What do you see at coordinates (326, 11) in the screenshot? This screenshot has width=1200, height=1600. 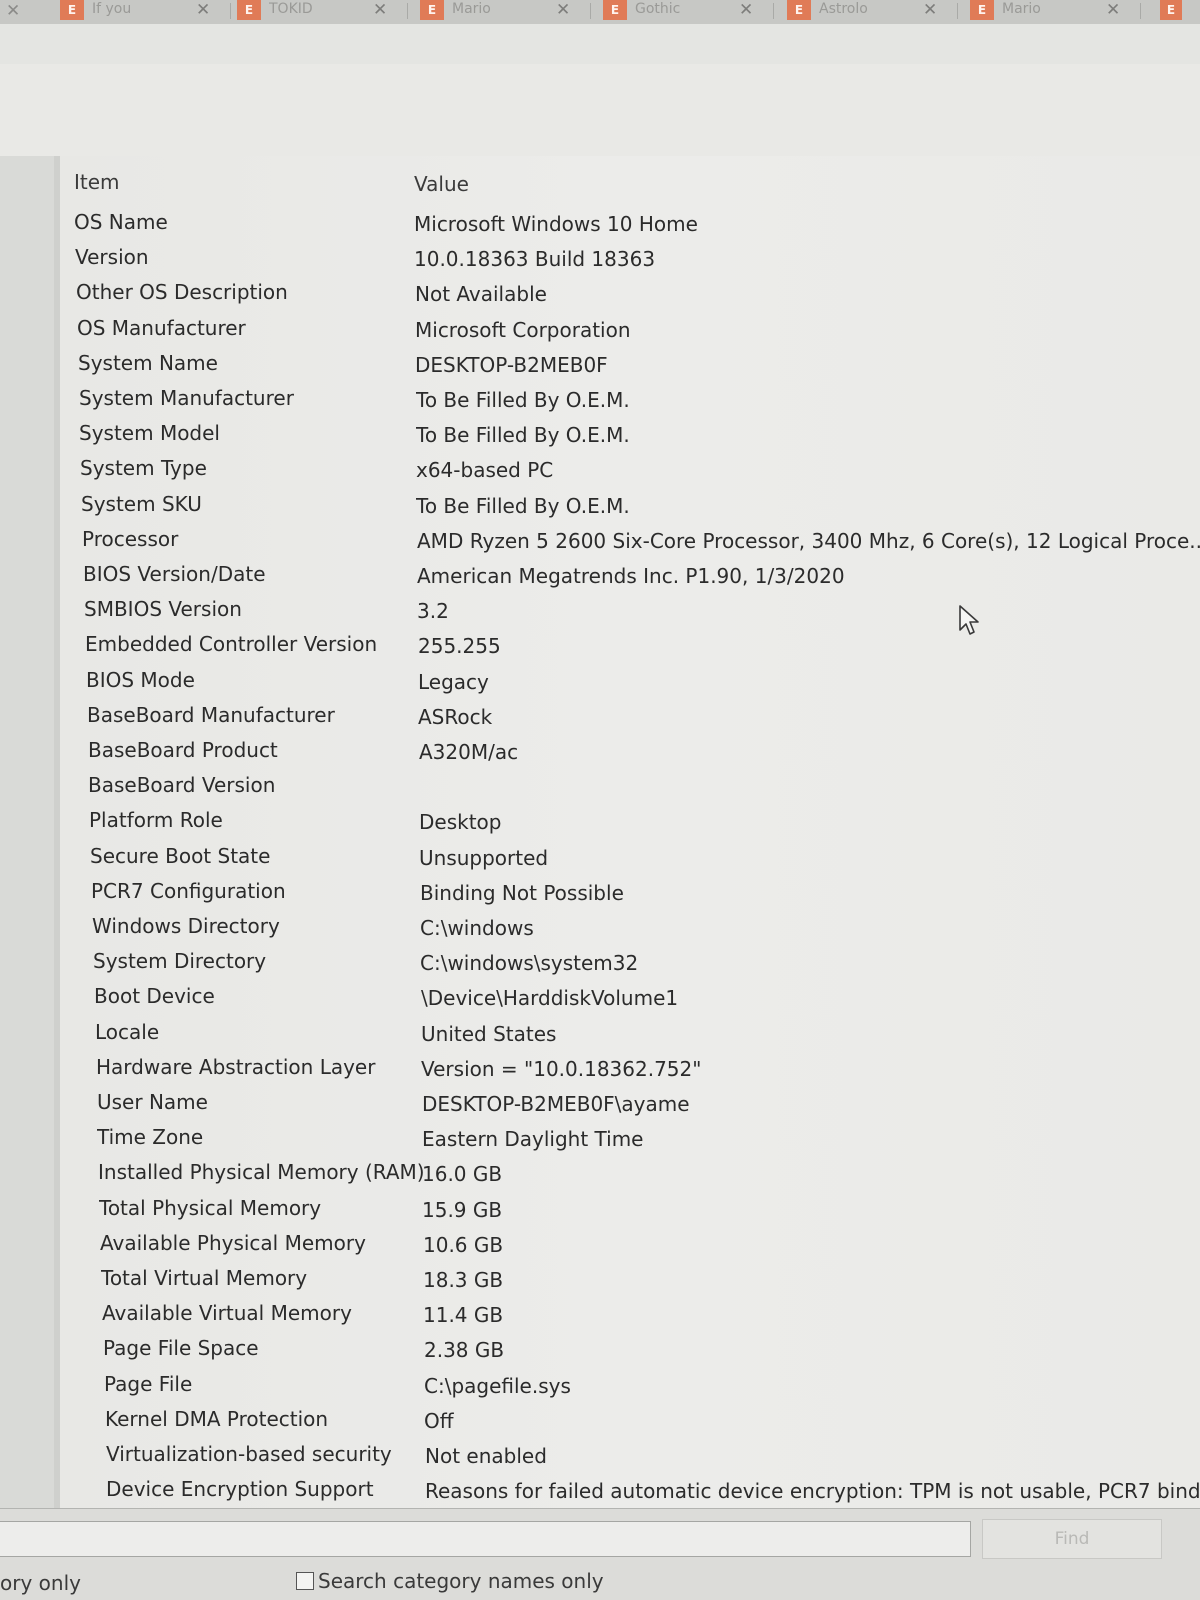 I see `browser-tab: E TOKID ✕` at bounding box center [326, 11].